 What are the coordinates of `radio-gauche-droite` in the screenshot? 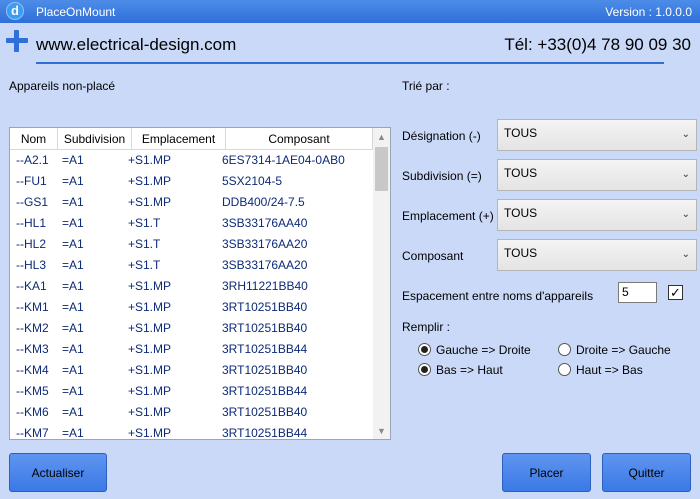 It's located at (424, 349).